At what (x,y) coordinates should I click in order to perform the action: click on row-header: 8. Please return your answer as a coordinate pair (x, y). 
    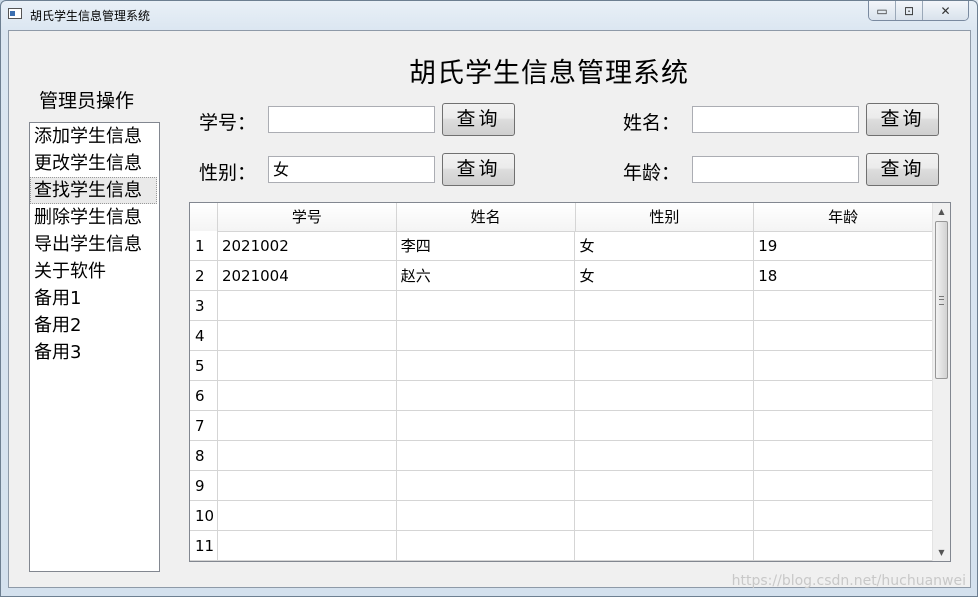
    Looking at the image, I should click on (204, 456).